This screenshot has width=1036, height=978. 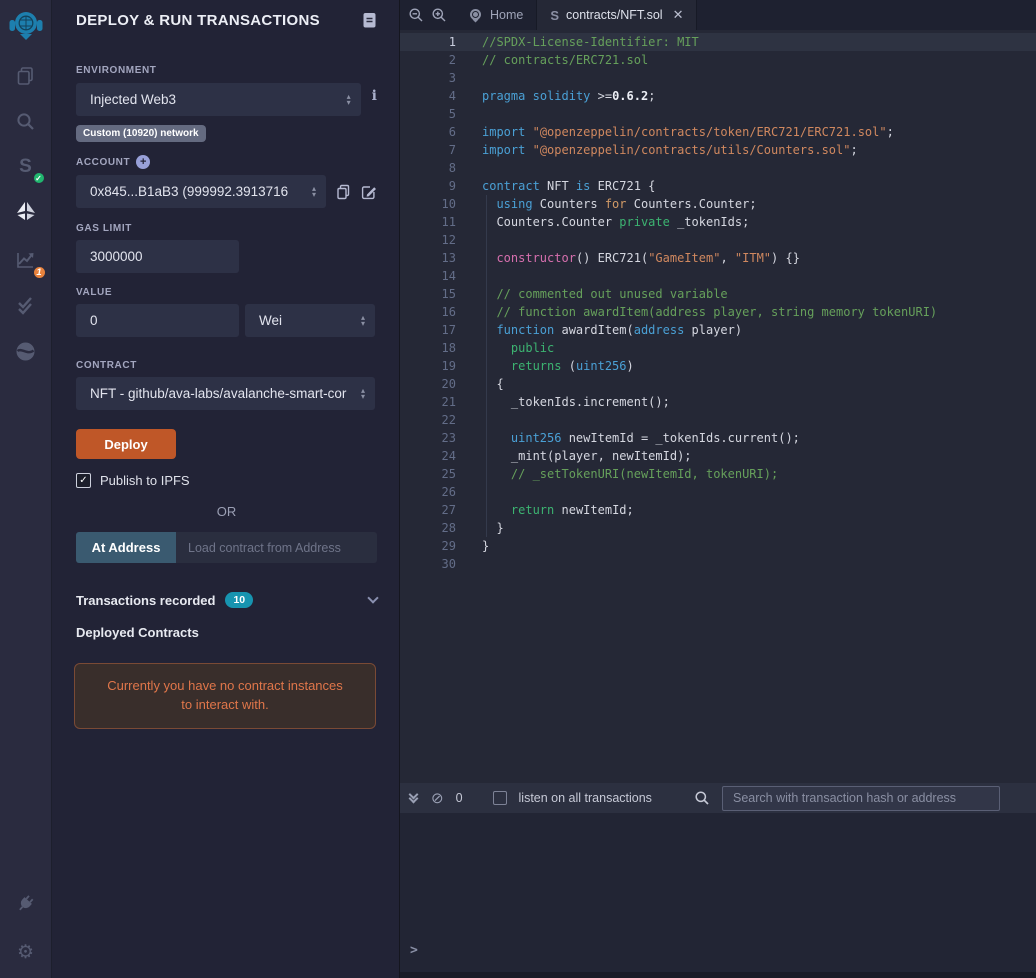 What do you see at coordinates (448, 330) in the screenshot?
I see `line-number: 17` at bounding box center [448, 330].